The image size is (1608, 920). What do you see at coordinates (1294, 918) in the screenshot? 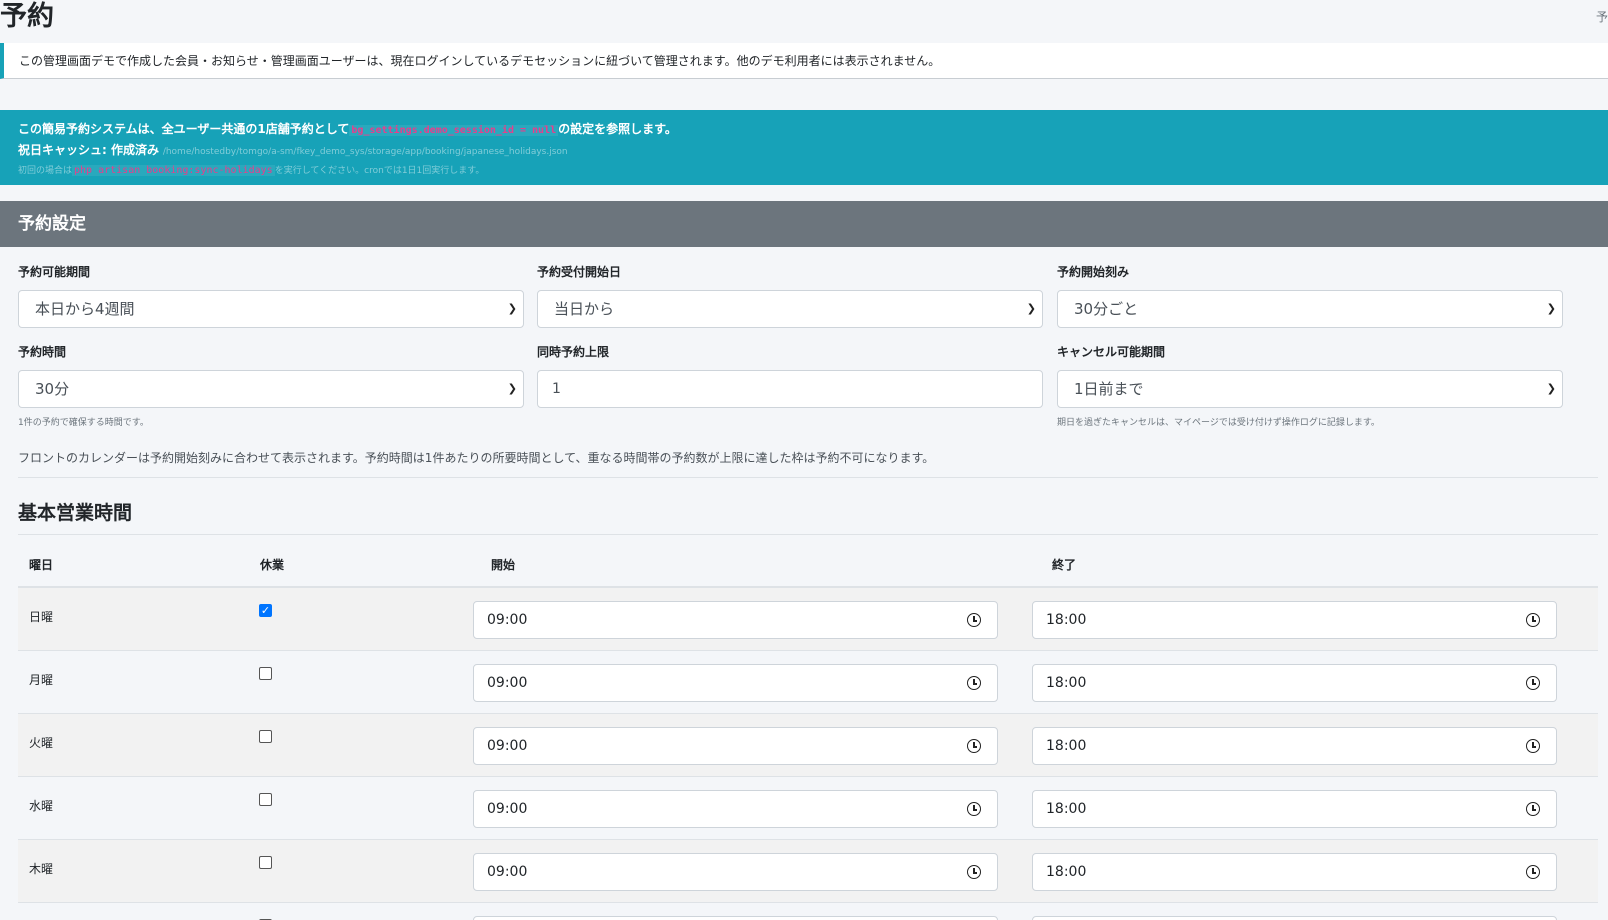
I see `end-time-input` at bounding box center [1294, 918].